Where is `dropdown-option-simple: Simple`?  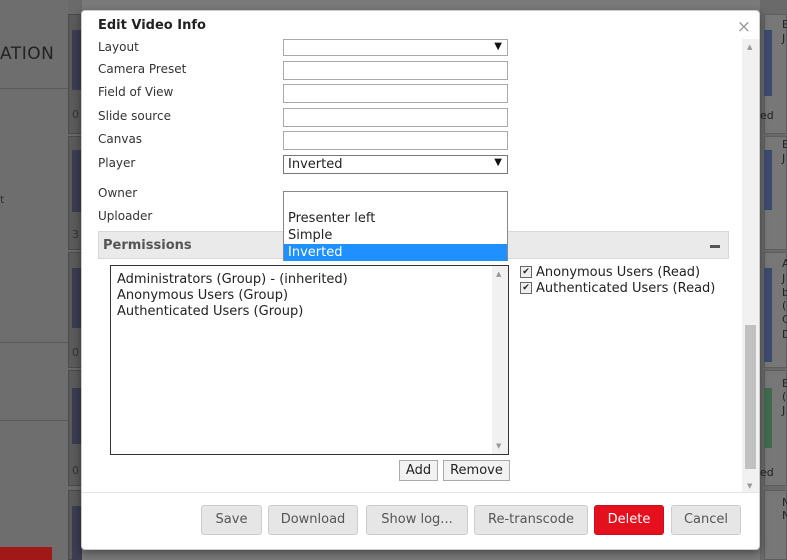 dropdown-option-simple: Simple is located at coordinates (395, 235).